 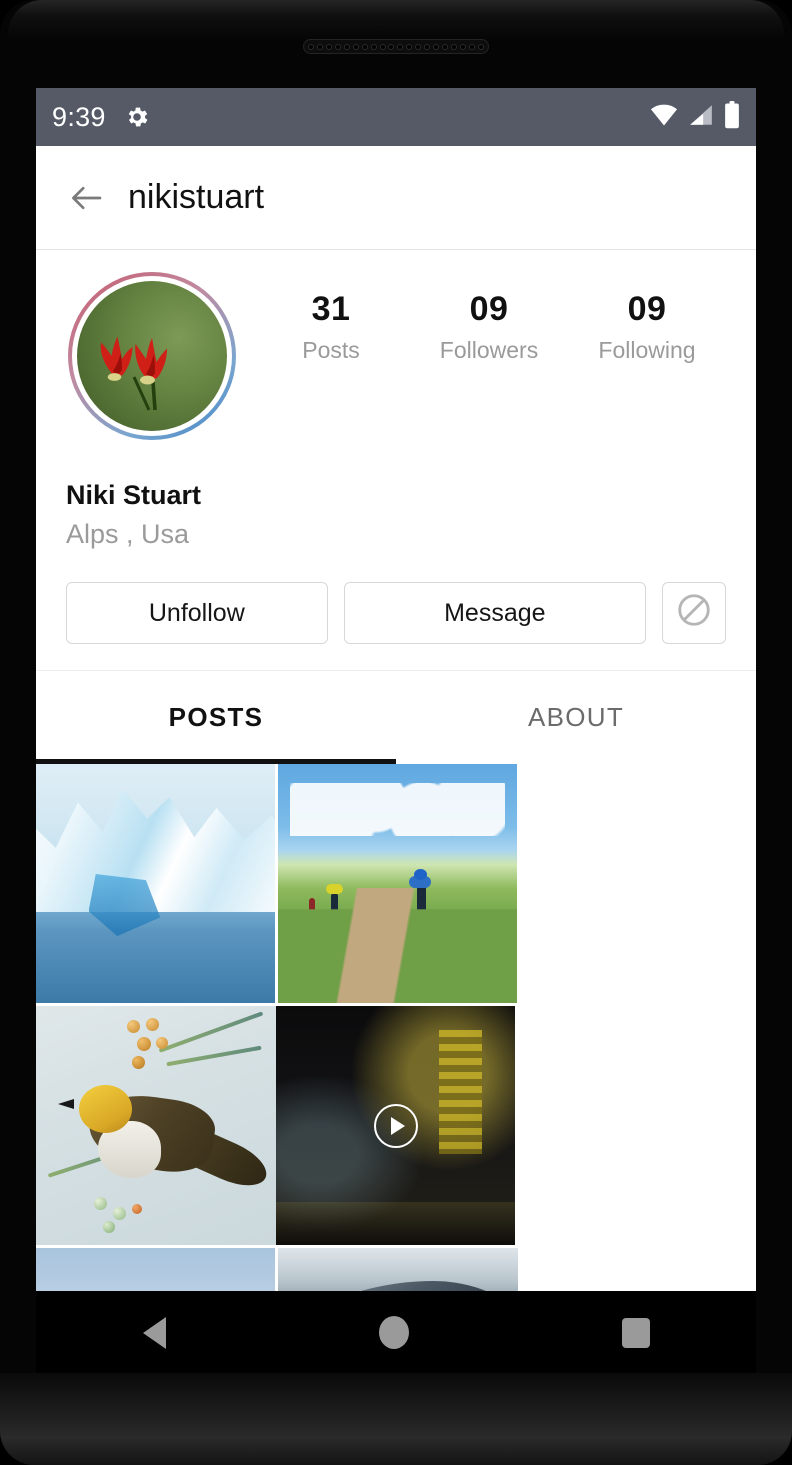 I want to click on grid-item-night-street-video, so click(x=395, y=1125).